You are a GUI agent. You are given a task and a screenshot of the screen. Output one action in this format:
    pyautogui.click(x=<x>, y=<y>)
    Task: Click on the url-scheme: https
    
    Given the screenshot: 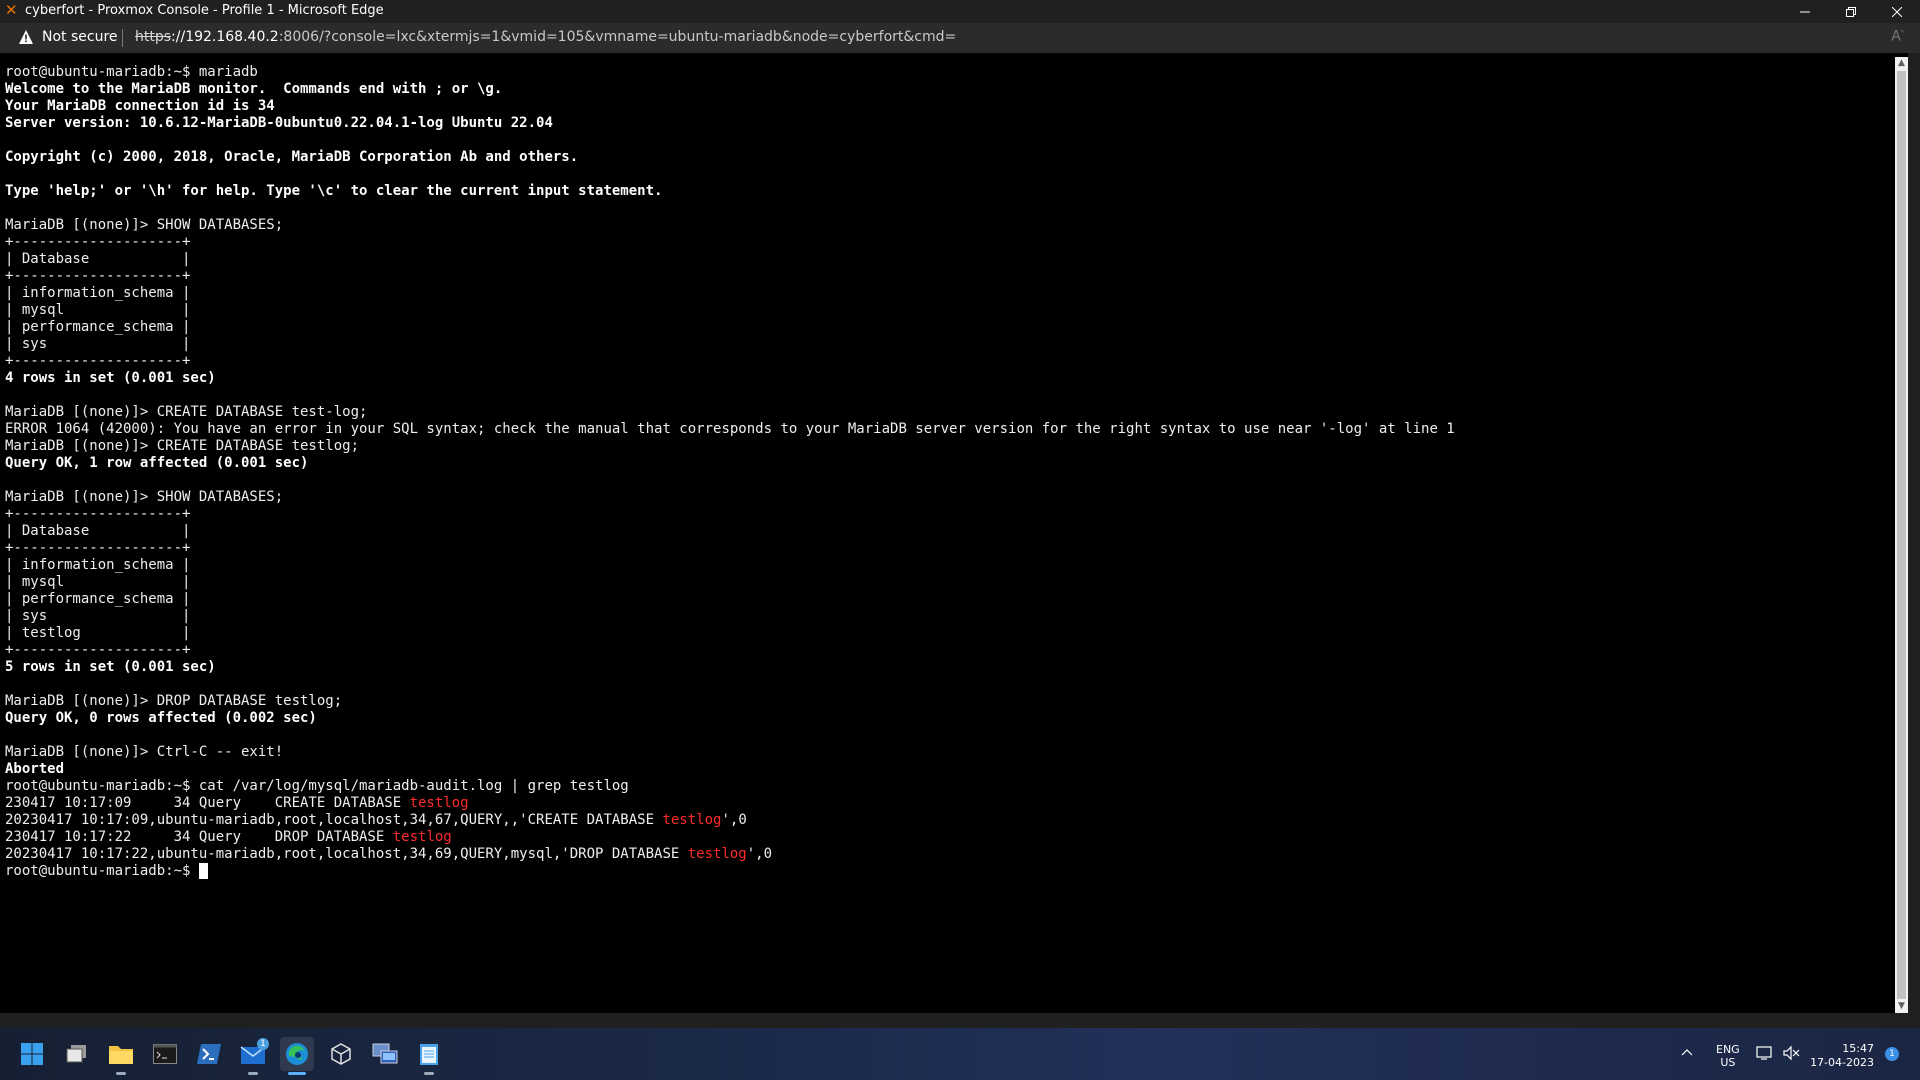 What is the action you would take?
    pyautogui.click(x=153, y=37)
    